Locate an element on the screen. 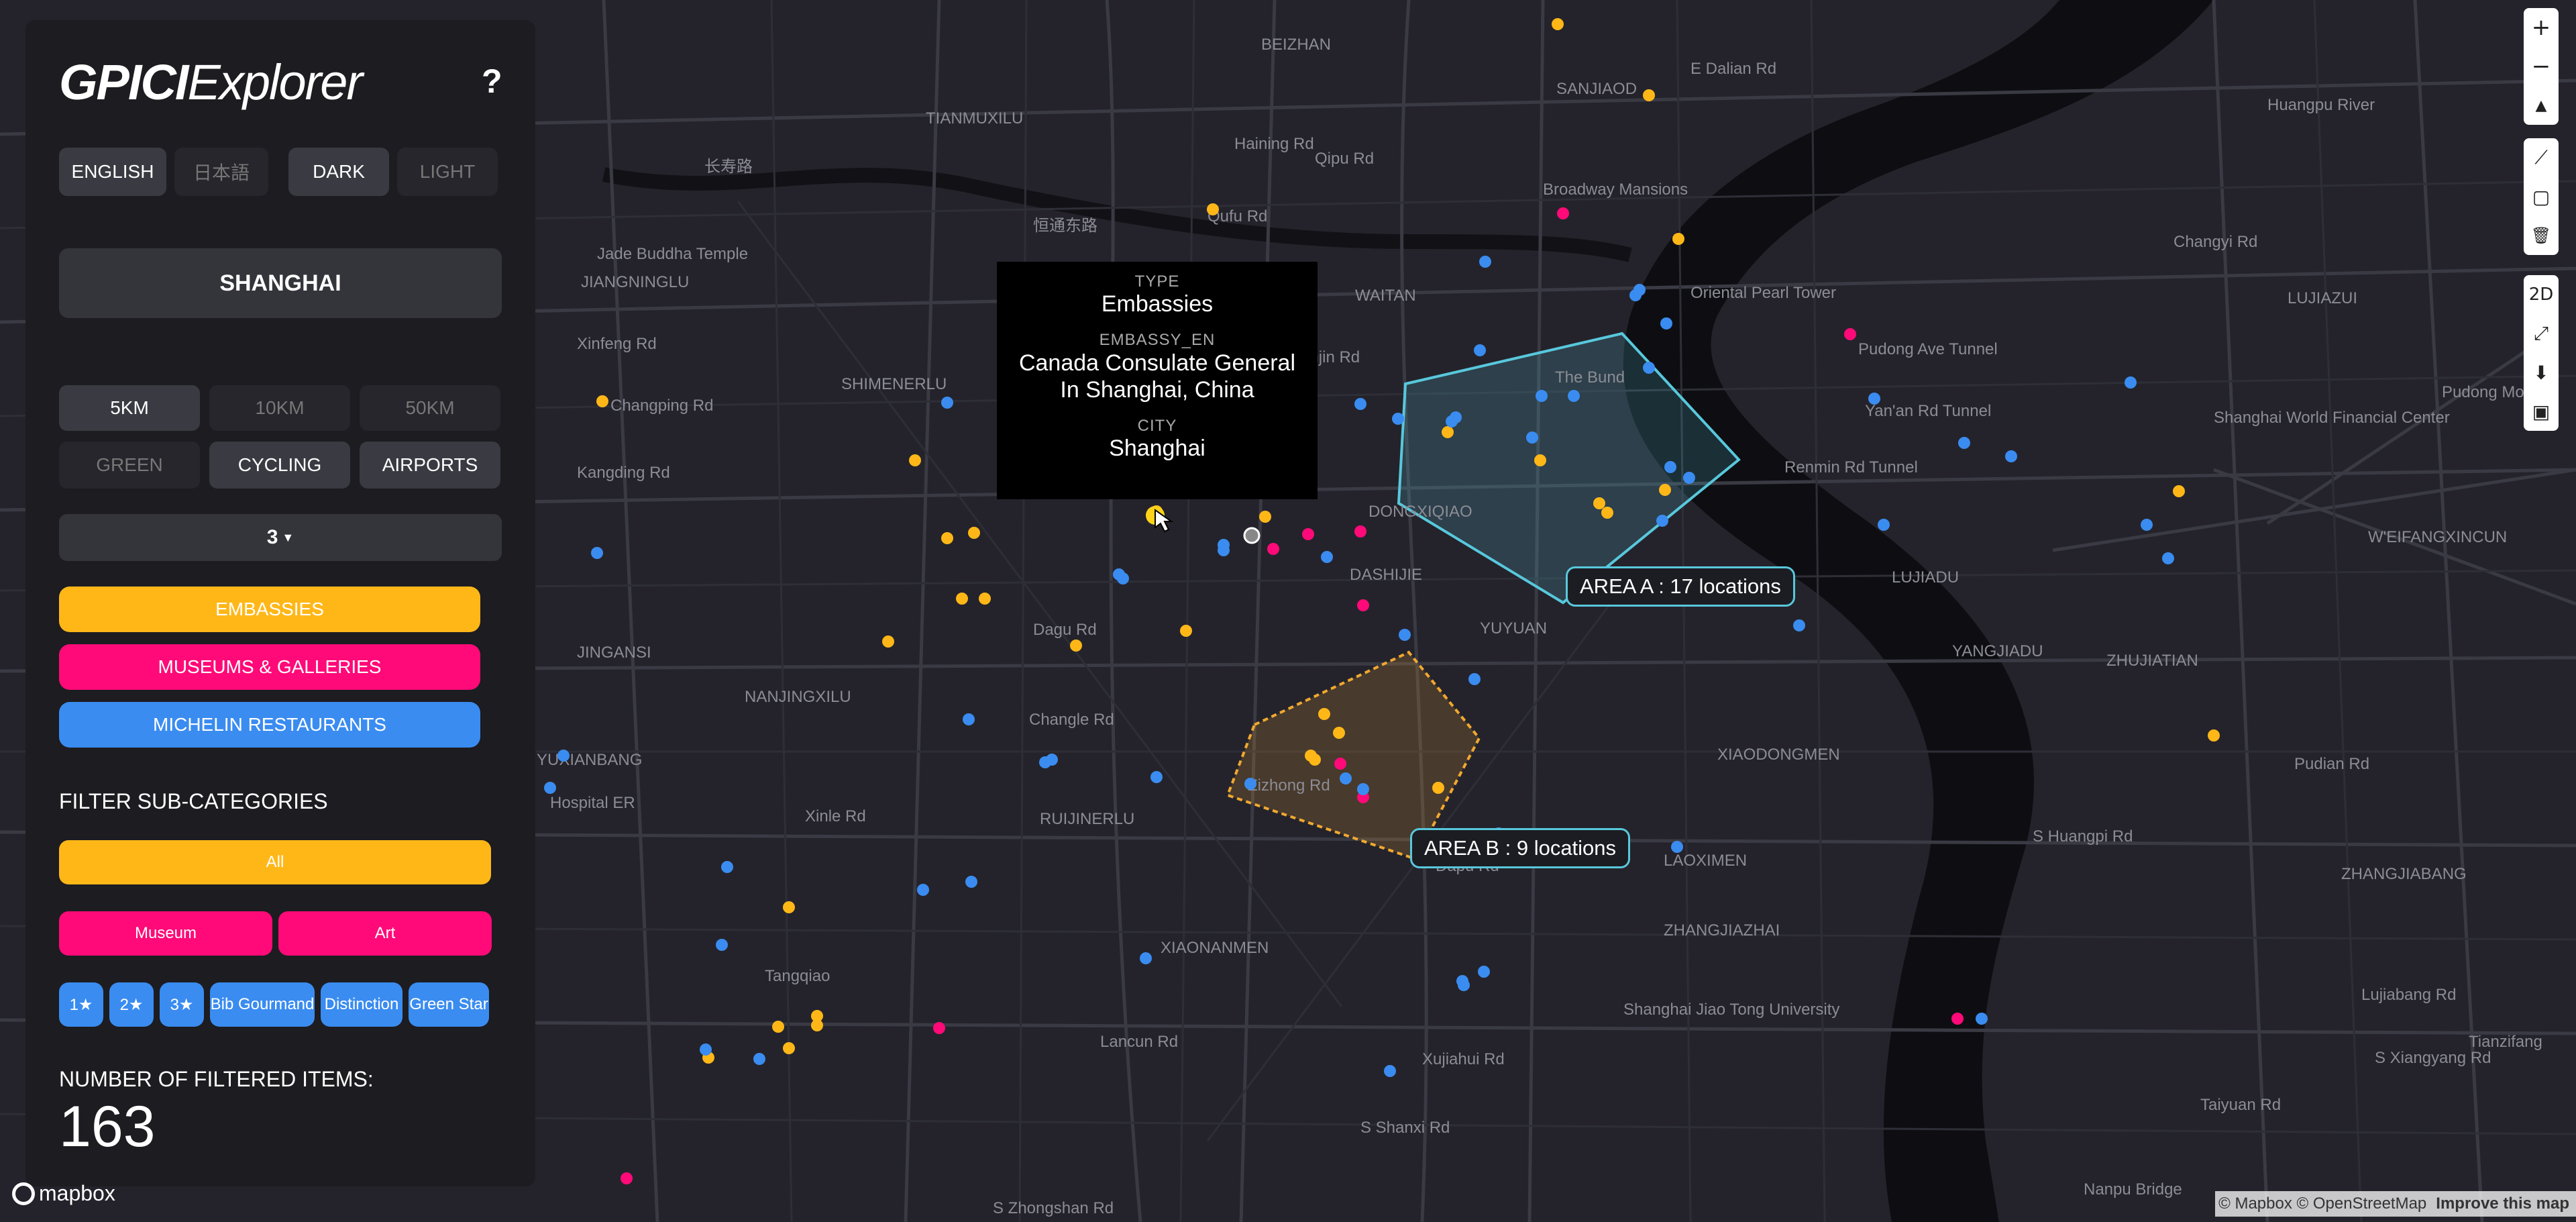  map-label: XIAODONGMEN is located at coordinates (1778, 755).